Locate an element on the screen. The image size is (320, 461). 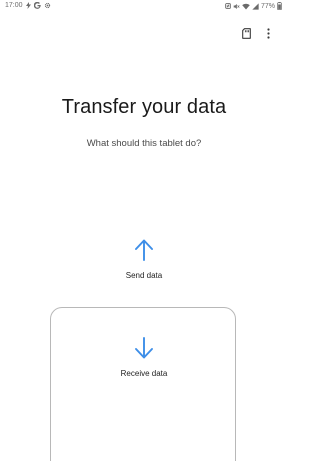
charging-bolt-icon is located at coordinates (28, 5).